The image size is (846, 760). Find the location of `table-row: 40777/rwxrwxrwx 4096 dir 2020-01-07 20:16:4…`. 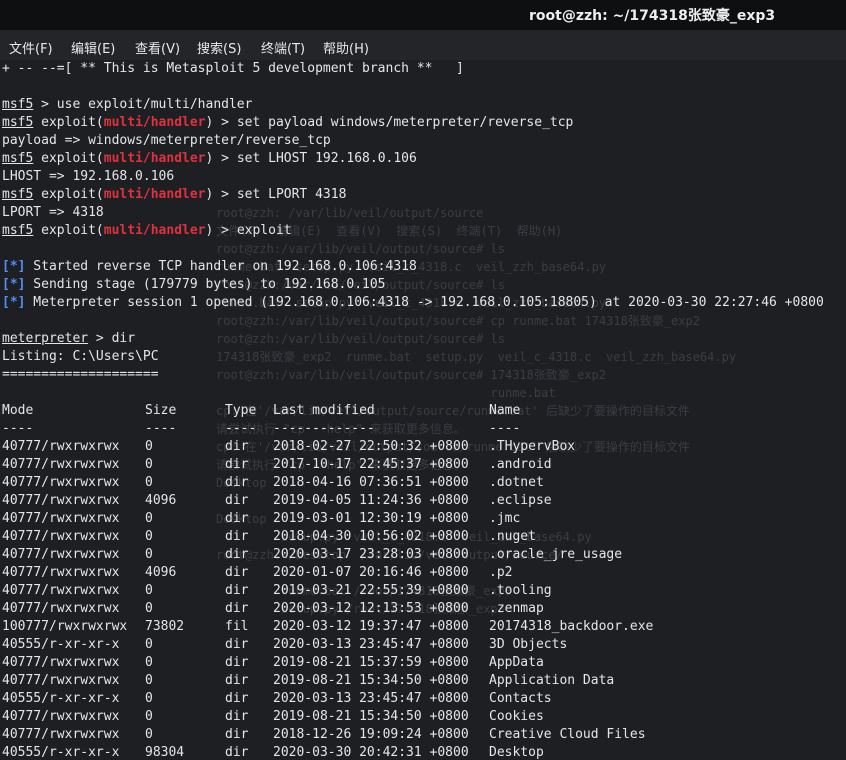

table-row: 40777/rwxrwxrwx 4096 dir 2020-01-07 20:16:4… is located at coordinates (413, 573).